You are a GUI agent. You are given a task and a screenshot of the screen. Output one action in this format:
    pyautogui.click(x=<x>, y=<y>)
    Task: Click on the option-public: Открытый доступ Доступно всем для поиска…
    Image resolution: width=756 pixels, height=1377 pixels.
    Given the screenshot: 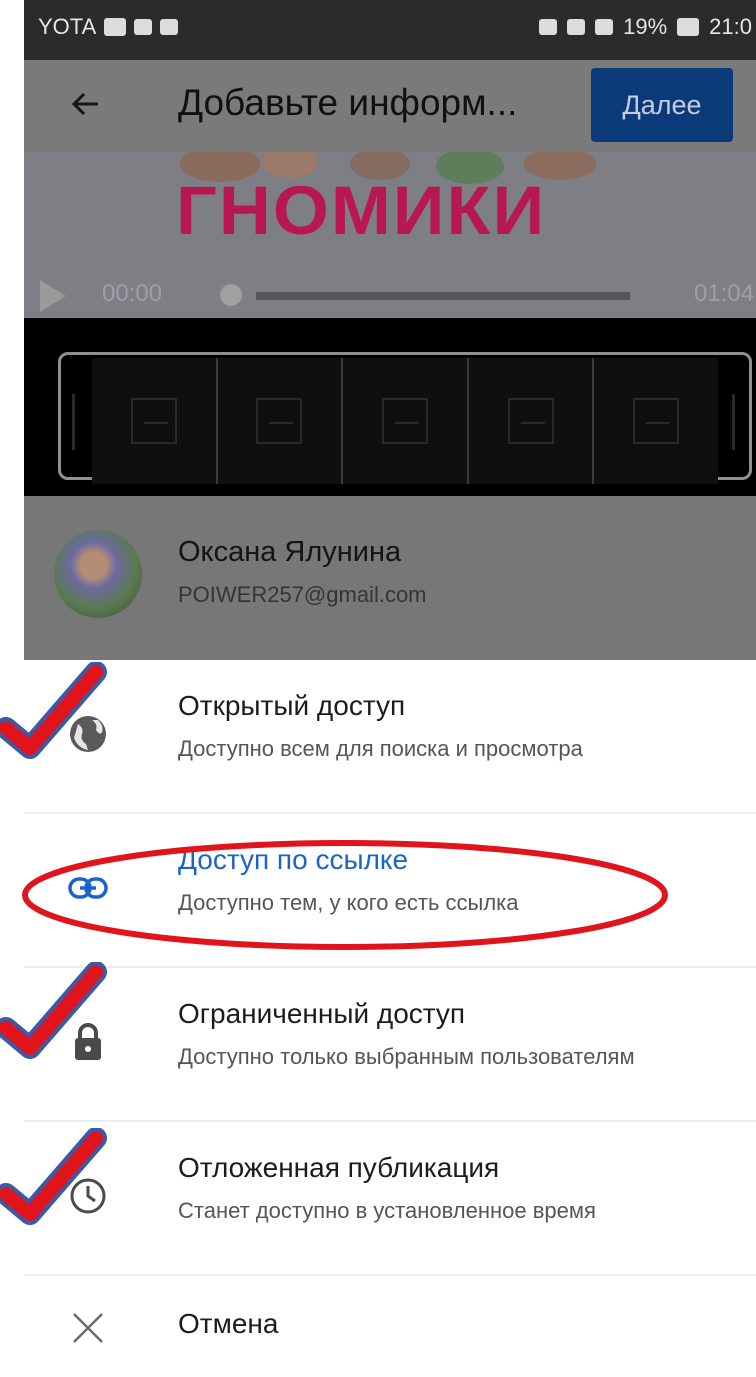 What is the action you would take?
    pyautogui.click(x=390, y=737)
    